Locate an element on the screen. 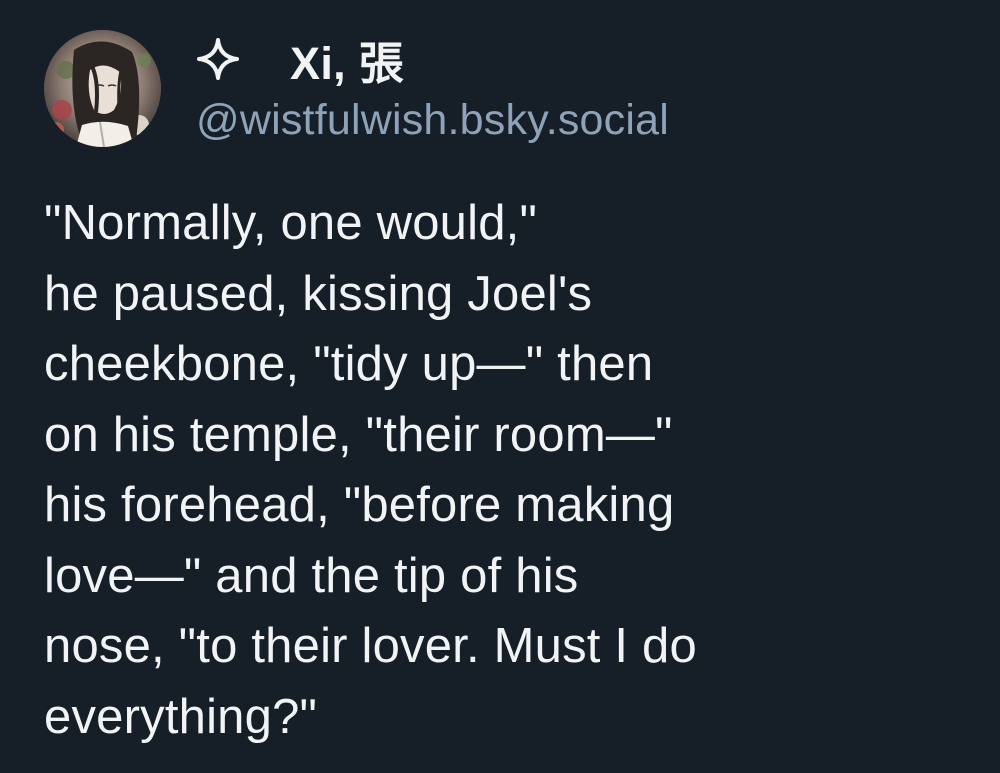 The height and width of the screenshot is (773, 1000). post-text-line: cheekbone, "tidy up—" then is located at coordinates (349, 364).